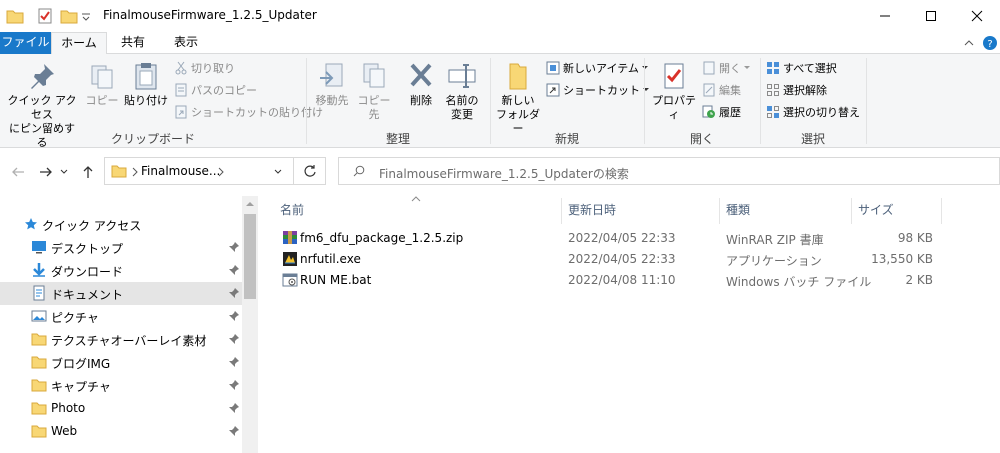  Describe the element at coordinates (64, 172) in the screenshot. I see `recent-locations-button` at that location.